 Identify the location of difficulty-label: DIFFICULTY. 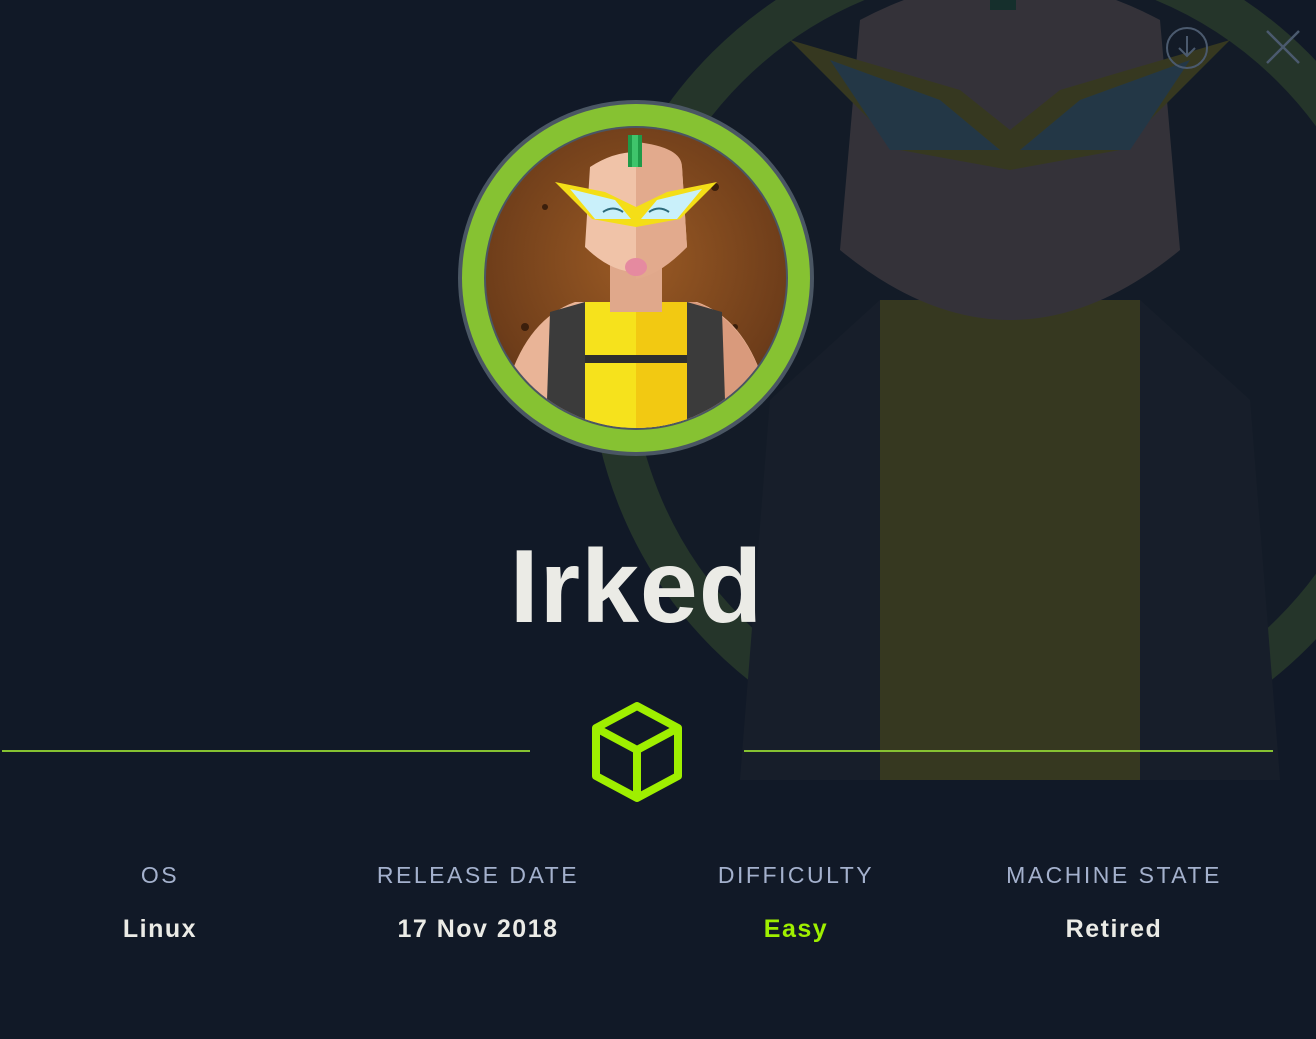
(796, 875).